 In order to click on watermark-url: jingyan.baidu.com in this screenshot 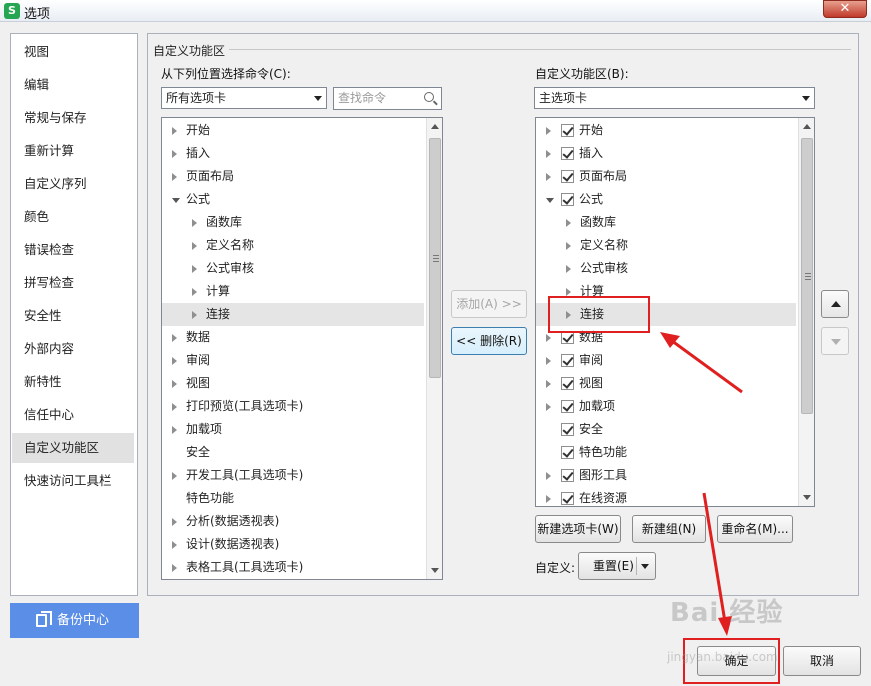, I will do `click(722, 657)`.